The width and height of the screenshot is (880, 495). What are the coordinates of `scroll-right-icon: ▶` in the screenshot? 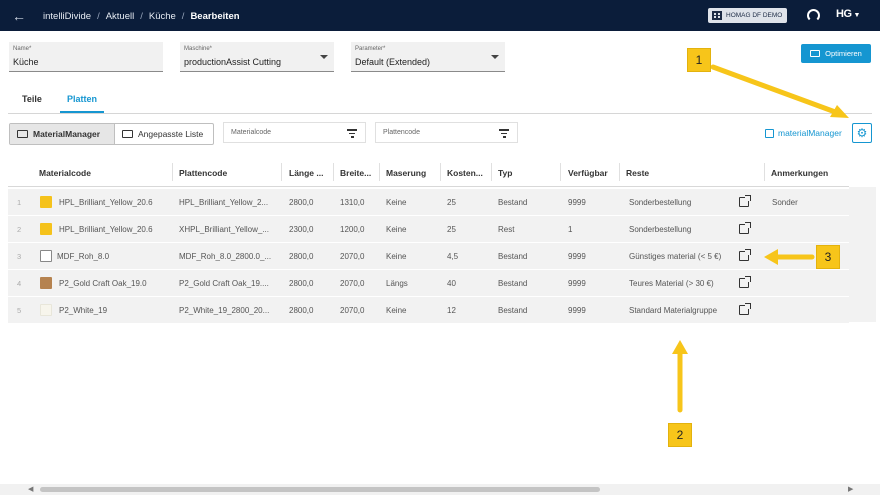 It's located at (850, 489).